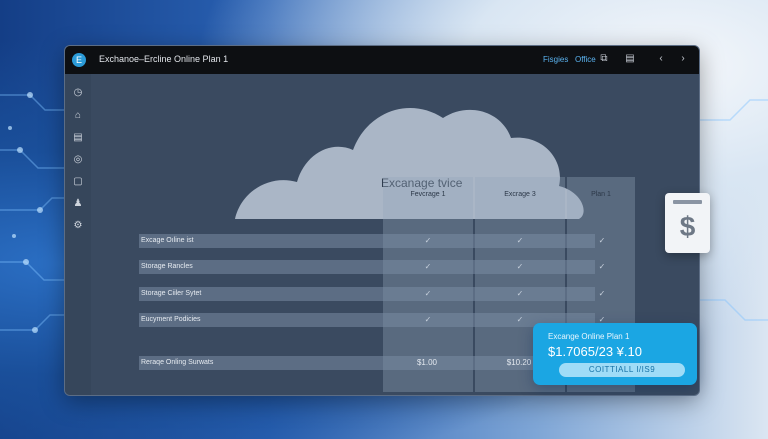 This screenshot has width=768, height=439. I want to click on column-header-1: Fevcrage 1, so click(428, 194).